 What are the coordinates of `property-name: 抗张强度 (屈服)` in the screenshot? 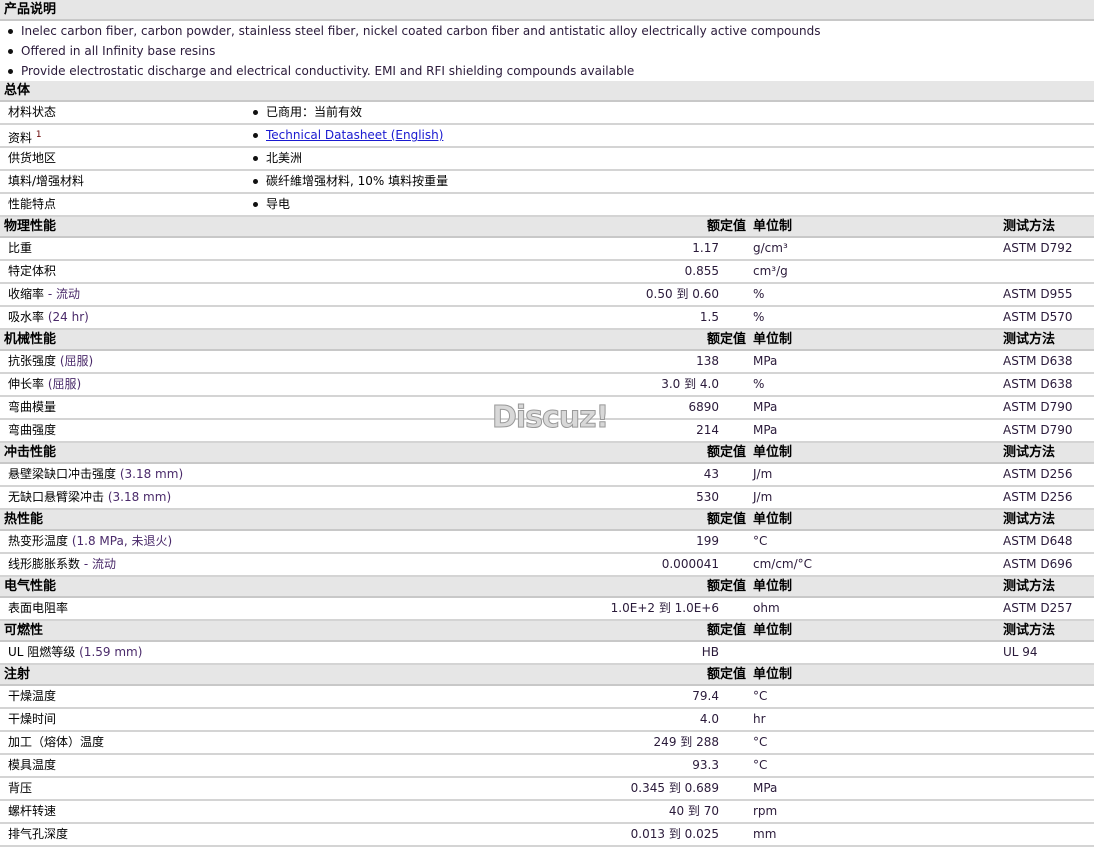 It's located at (50, 361).